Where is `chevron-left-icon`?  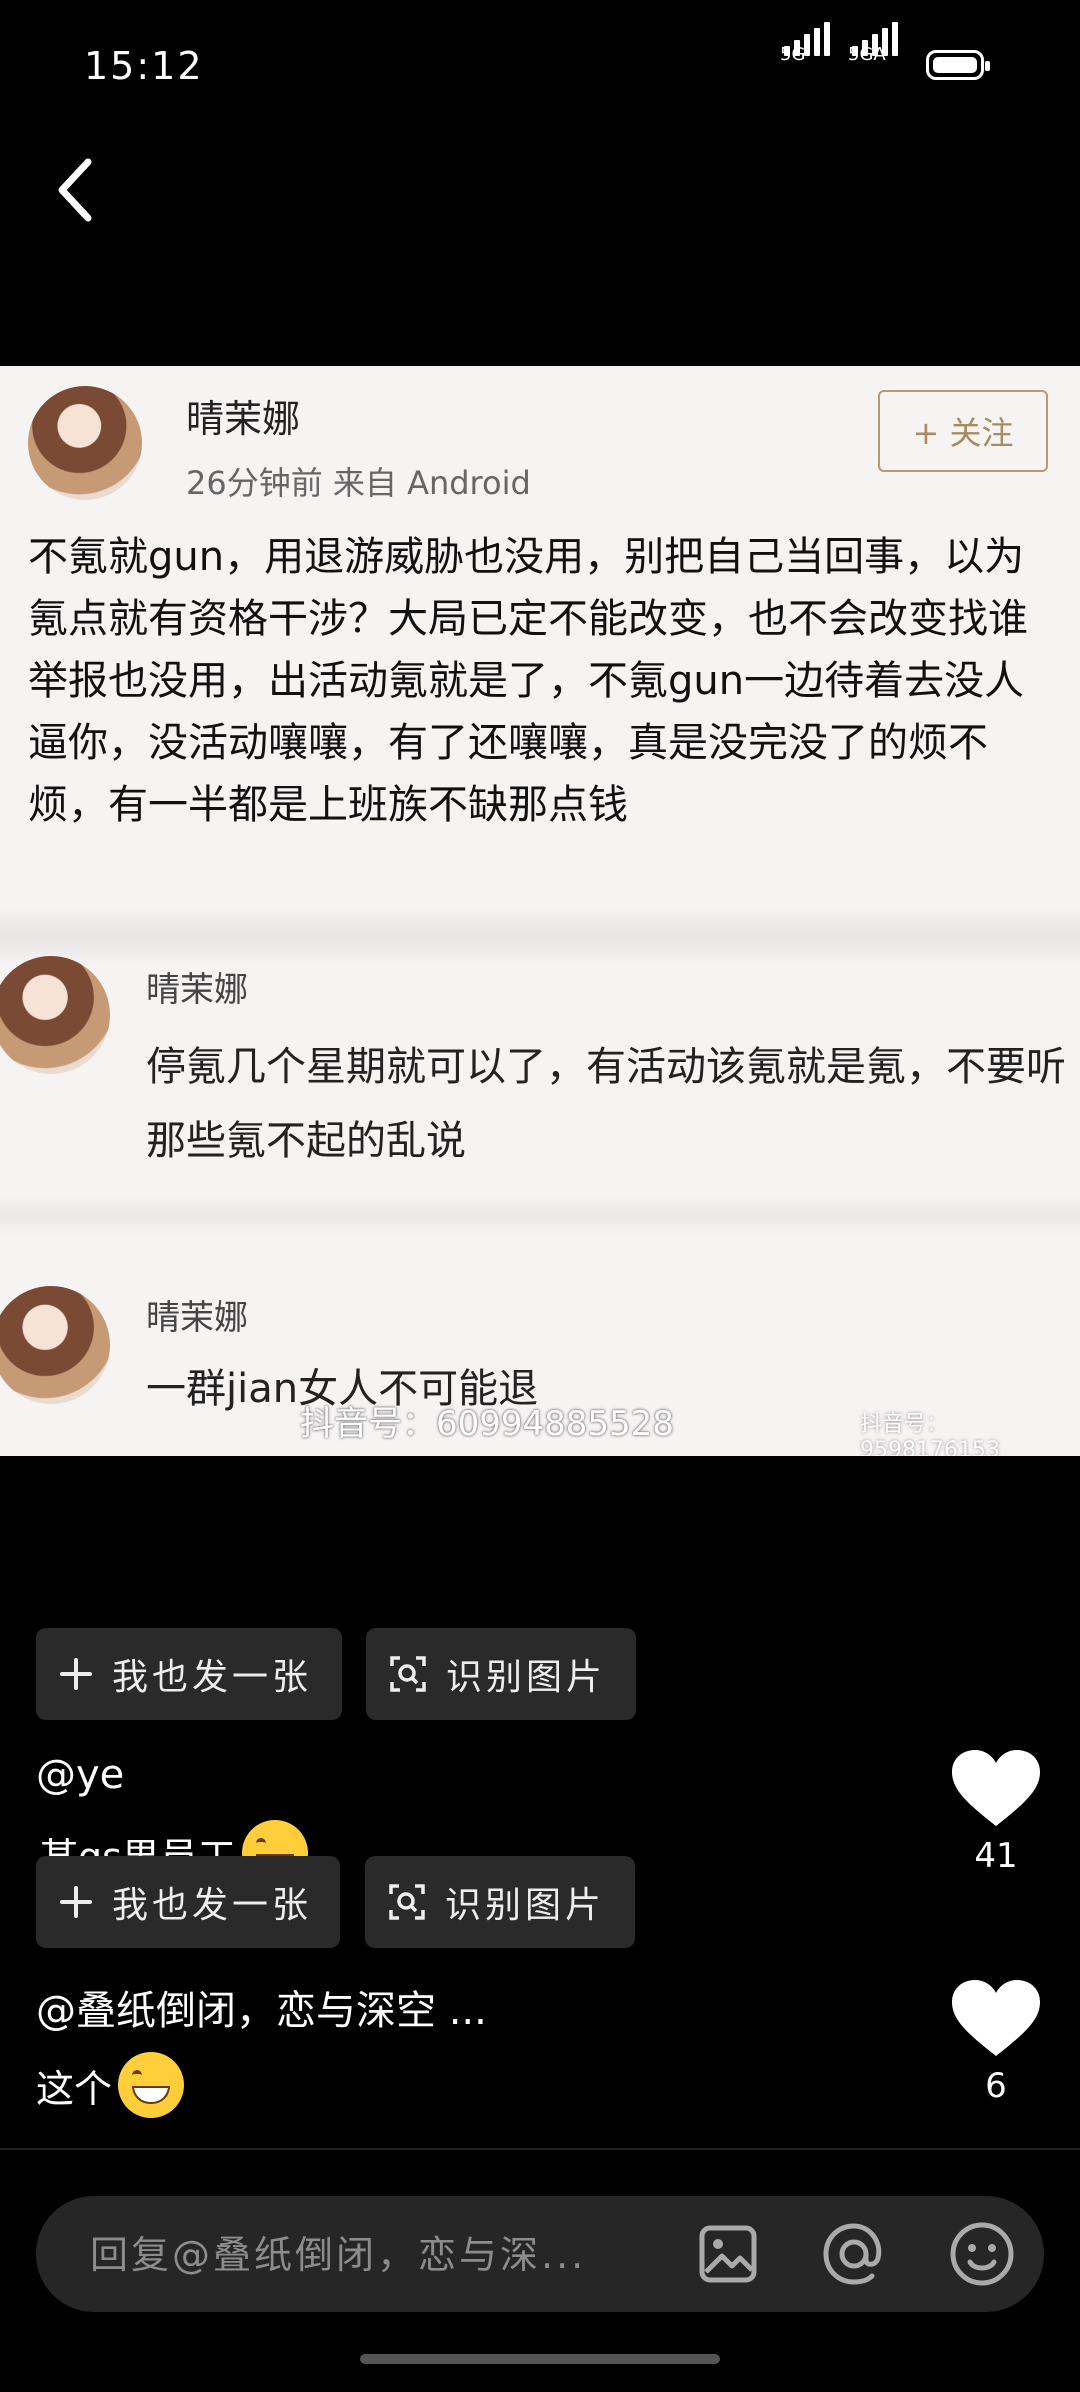 chevron-left-icon is located at coordinates (75, 190).